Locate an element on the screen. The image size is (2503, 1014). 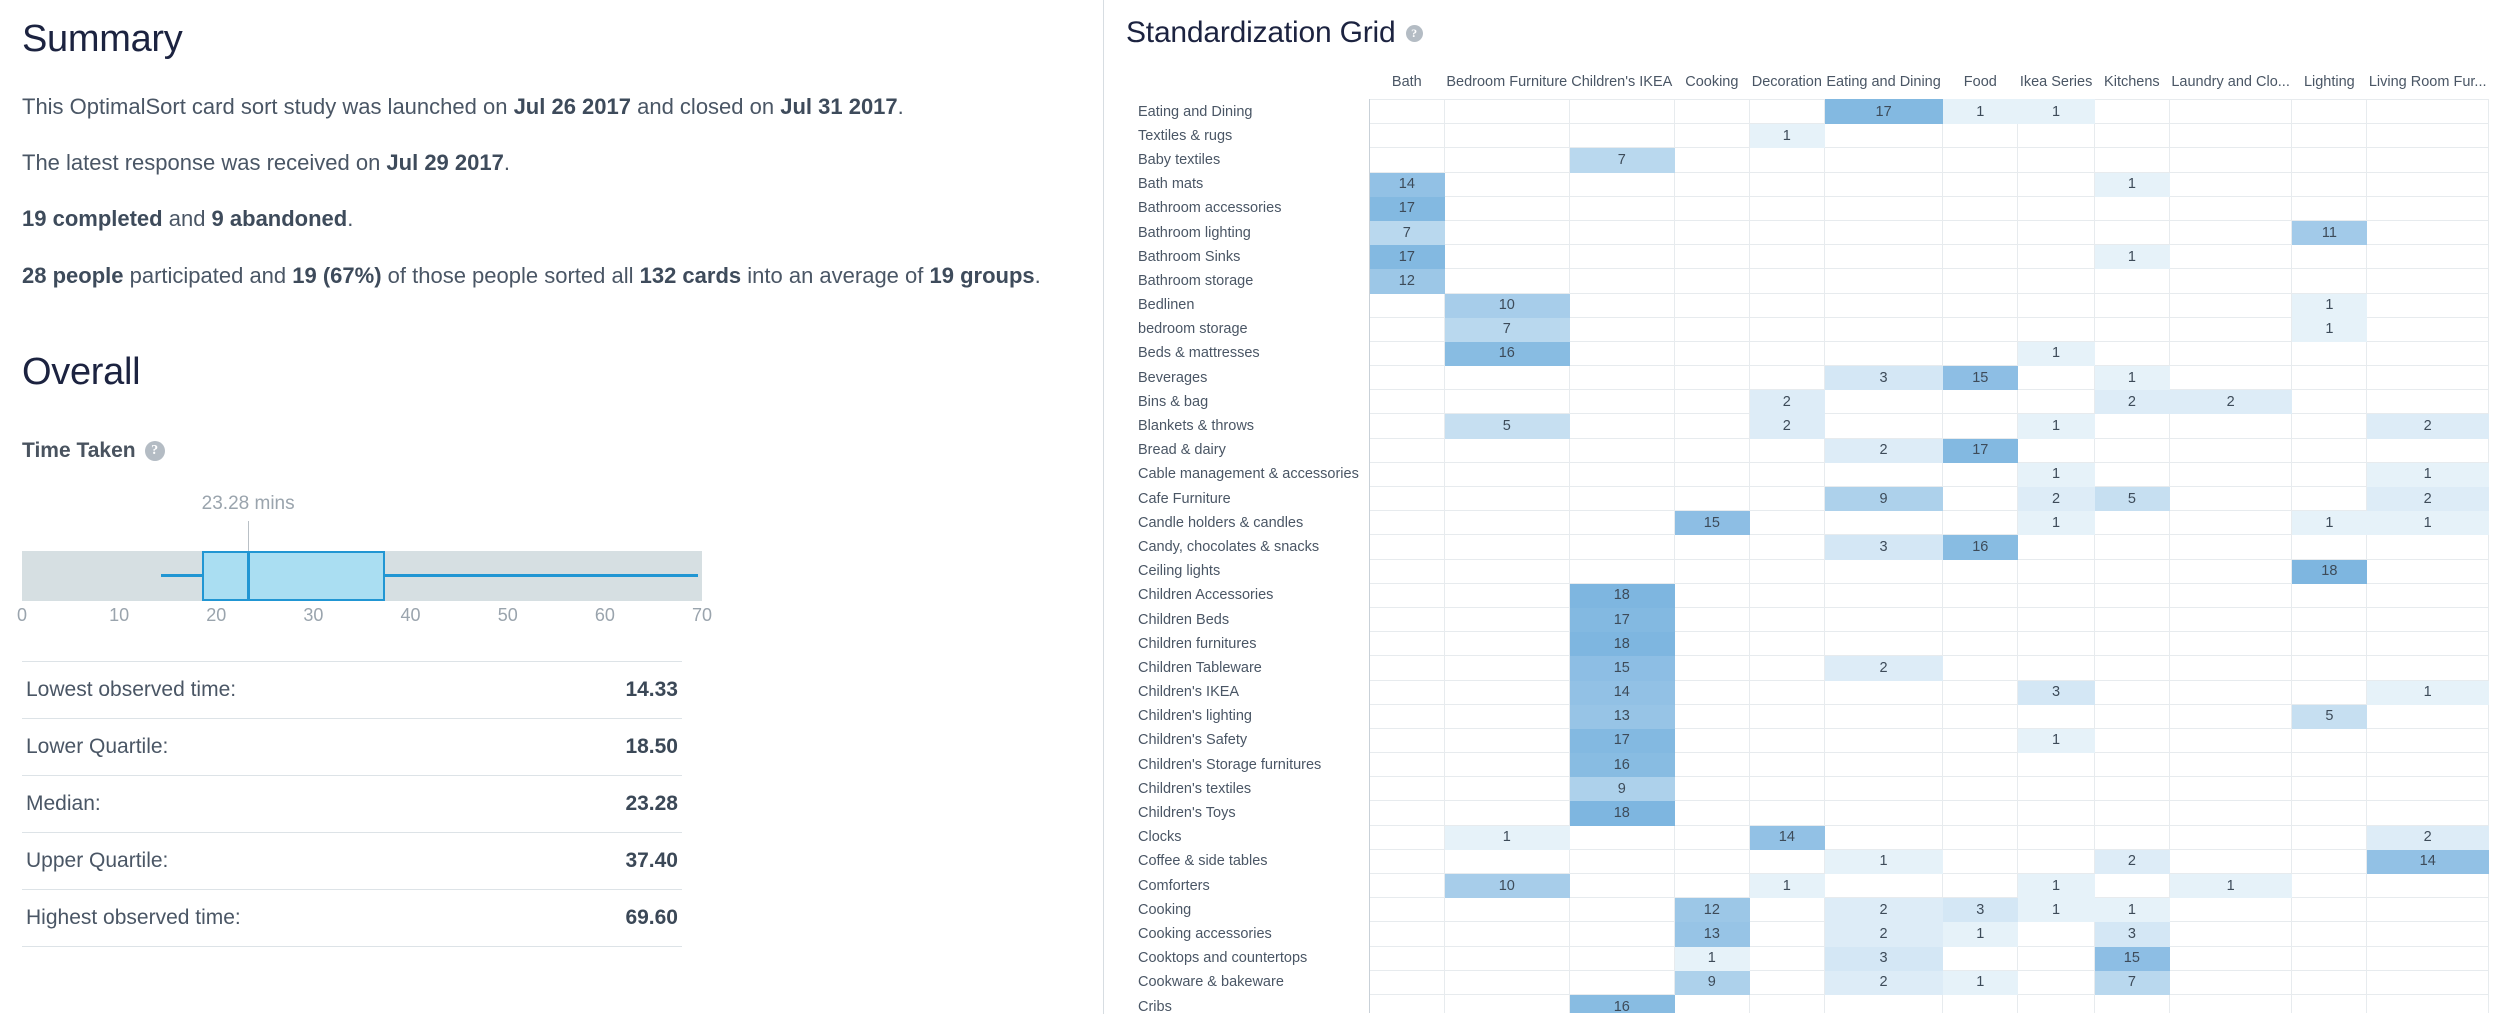
grid-row-header: Bedlinen is located at coordinates (1248, 305).